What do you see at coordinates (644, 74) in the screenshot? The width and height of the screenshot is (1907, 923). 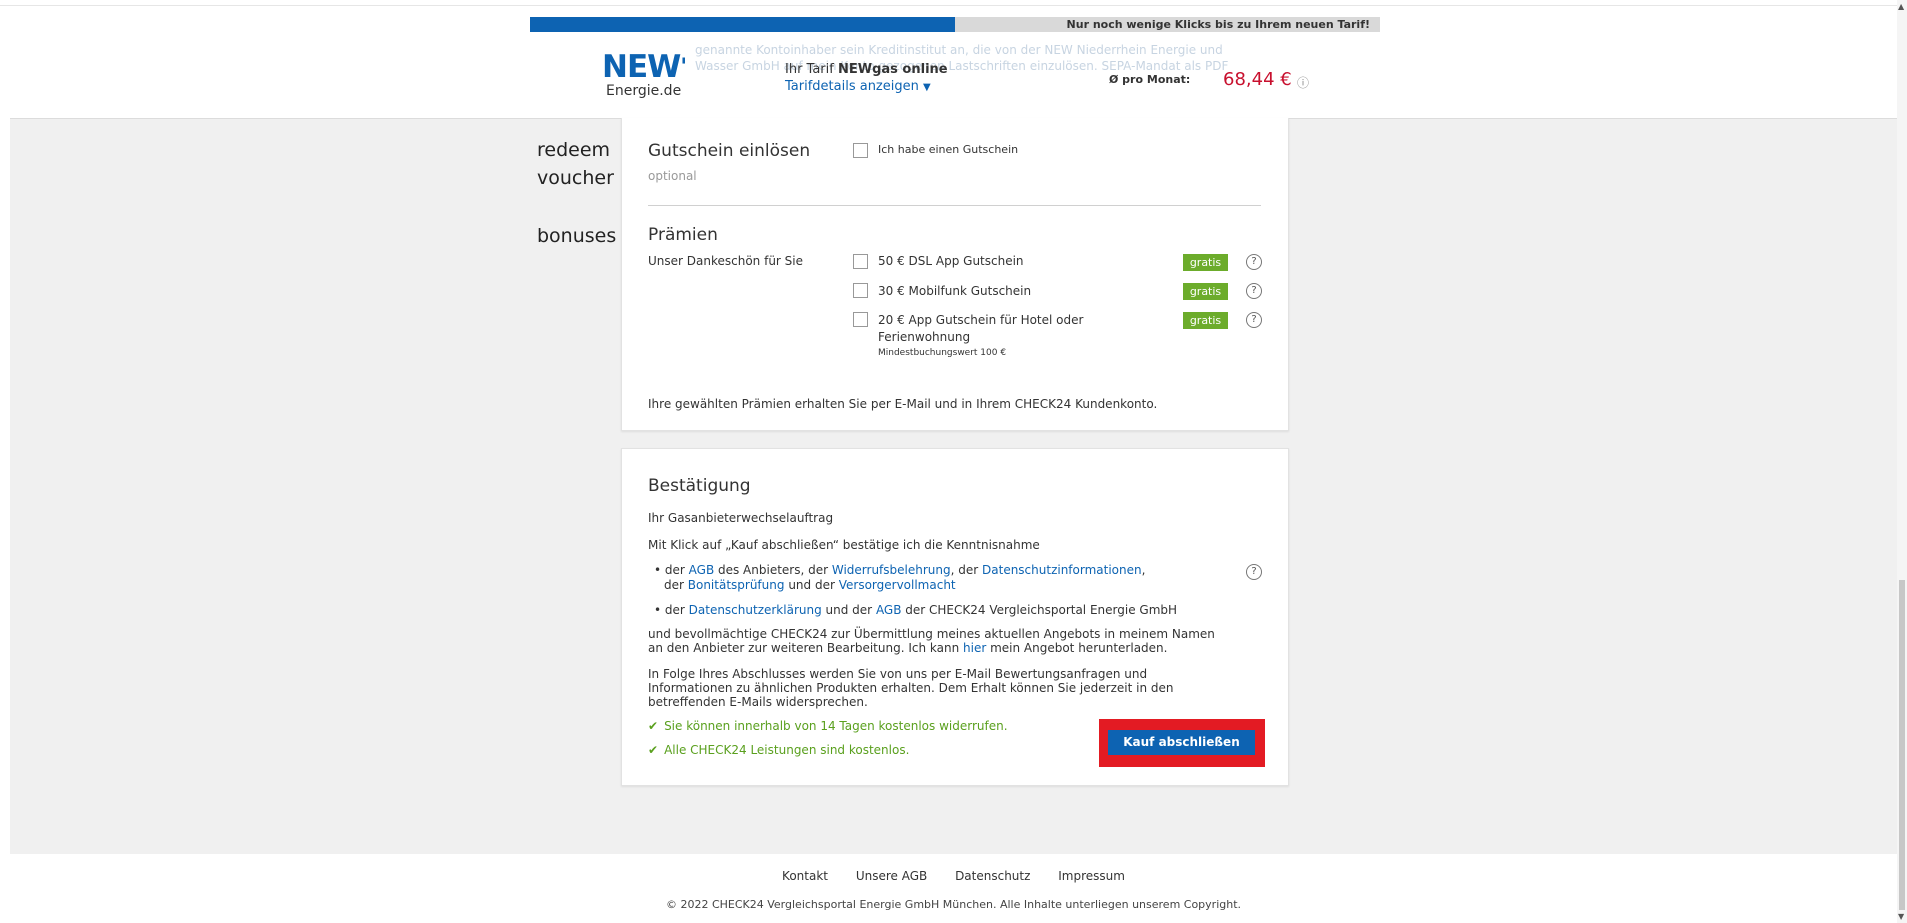 I see `new-energie-logo: NEW' Energie.de` at bounding box center [644, 74].